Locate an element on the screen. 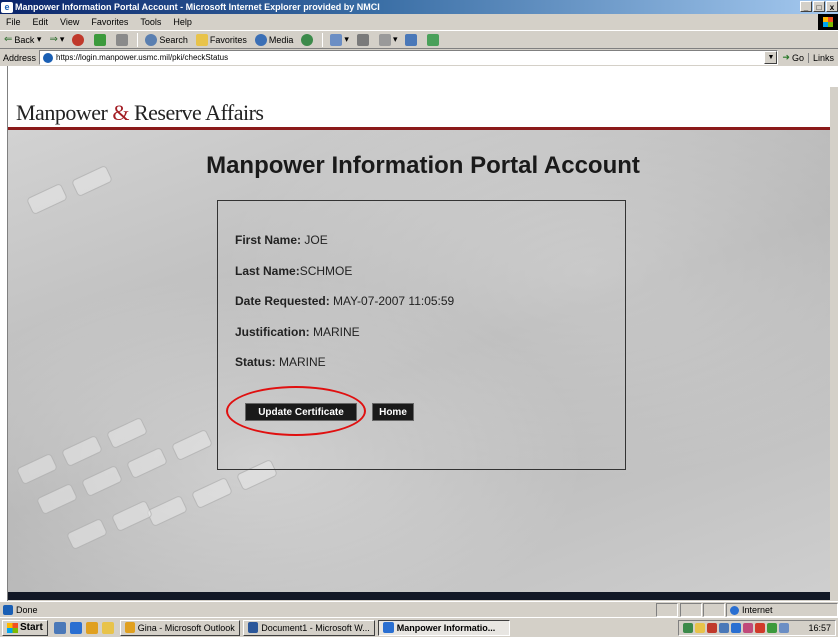  forward-button: ⇒ ▾ is located at coordinates (56, 39).